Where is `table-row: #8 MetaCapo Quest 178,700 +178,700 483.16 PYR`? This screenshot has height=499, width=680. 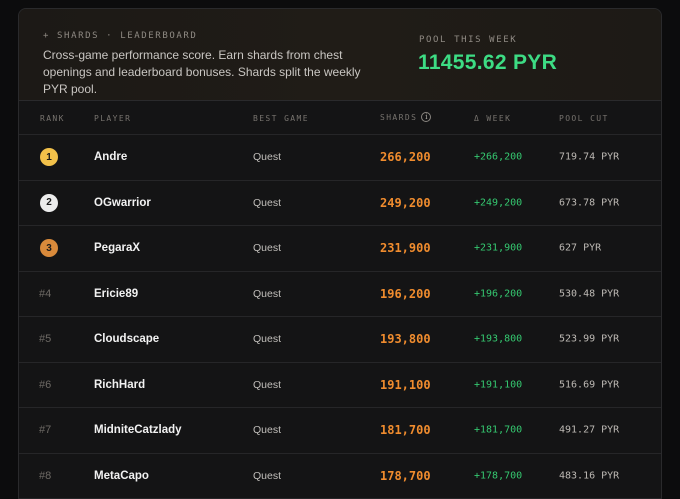 table-row: #8 MetaCapo Quest 178,700 +178,700 483.16 PYR is located at coordinates (340, 476).